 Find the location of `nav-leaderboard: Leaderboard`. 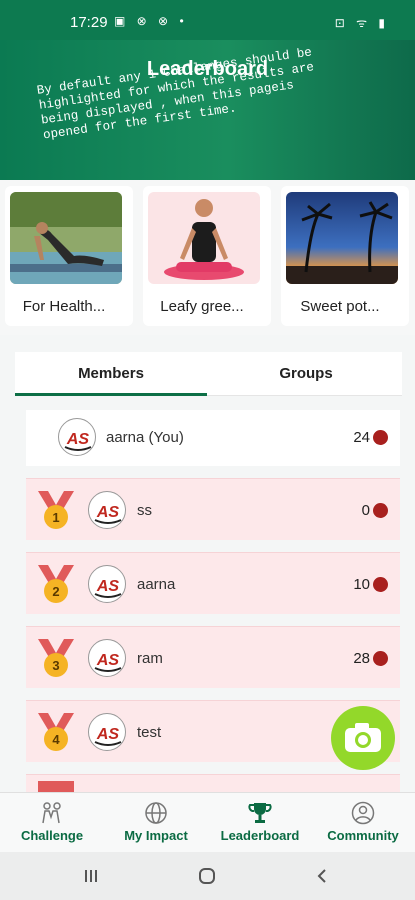

nav-leaderboard: Leaderboard is located at coordinates (260, 823).